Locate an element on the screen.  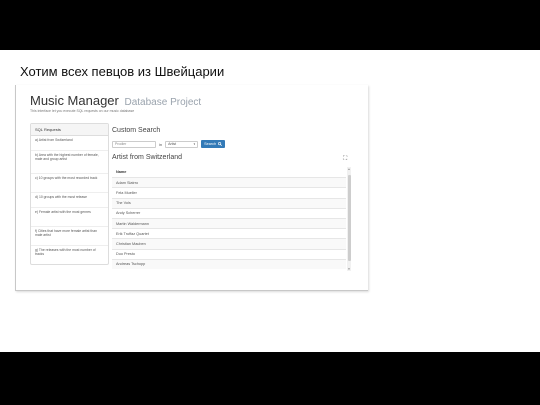
app-title-block: Music Manager Database Project is located at coordinates (115, 100).